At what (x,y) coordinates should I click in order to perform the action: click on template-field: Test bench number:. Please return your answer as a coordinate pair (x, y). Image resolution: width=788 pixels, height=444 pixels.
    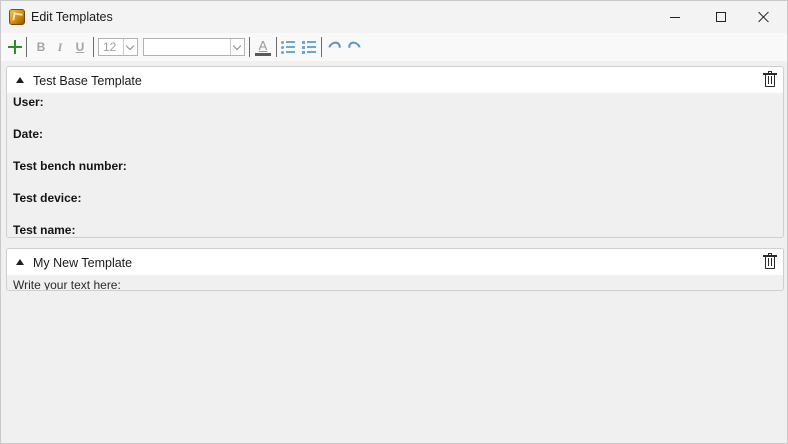
    Looking at the image, I should click on (70, 166).